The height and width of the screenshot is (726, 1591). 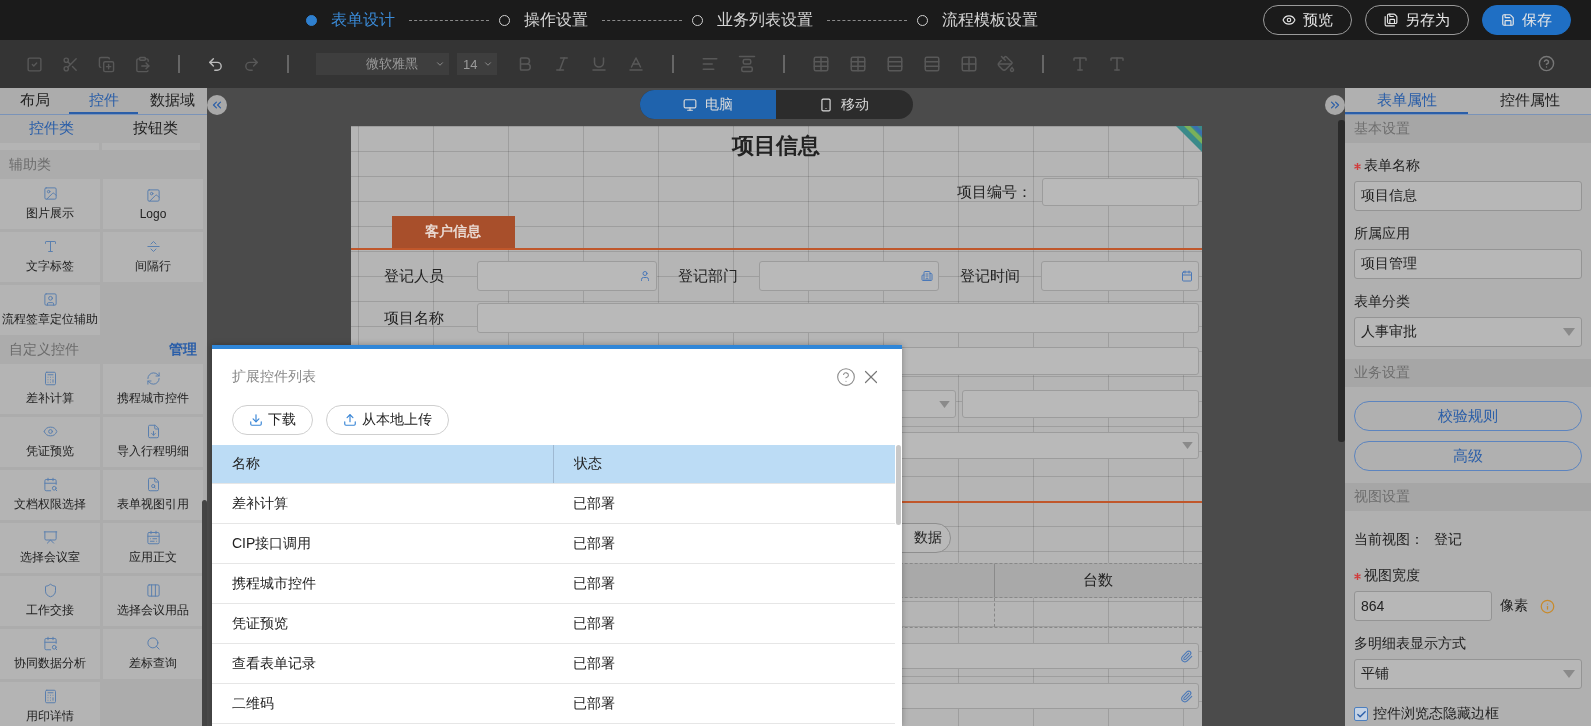 I want to click on paste-icon, so click(x=142, y=64).